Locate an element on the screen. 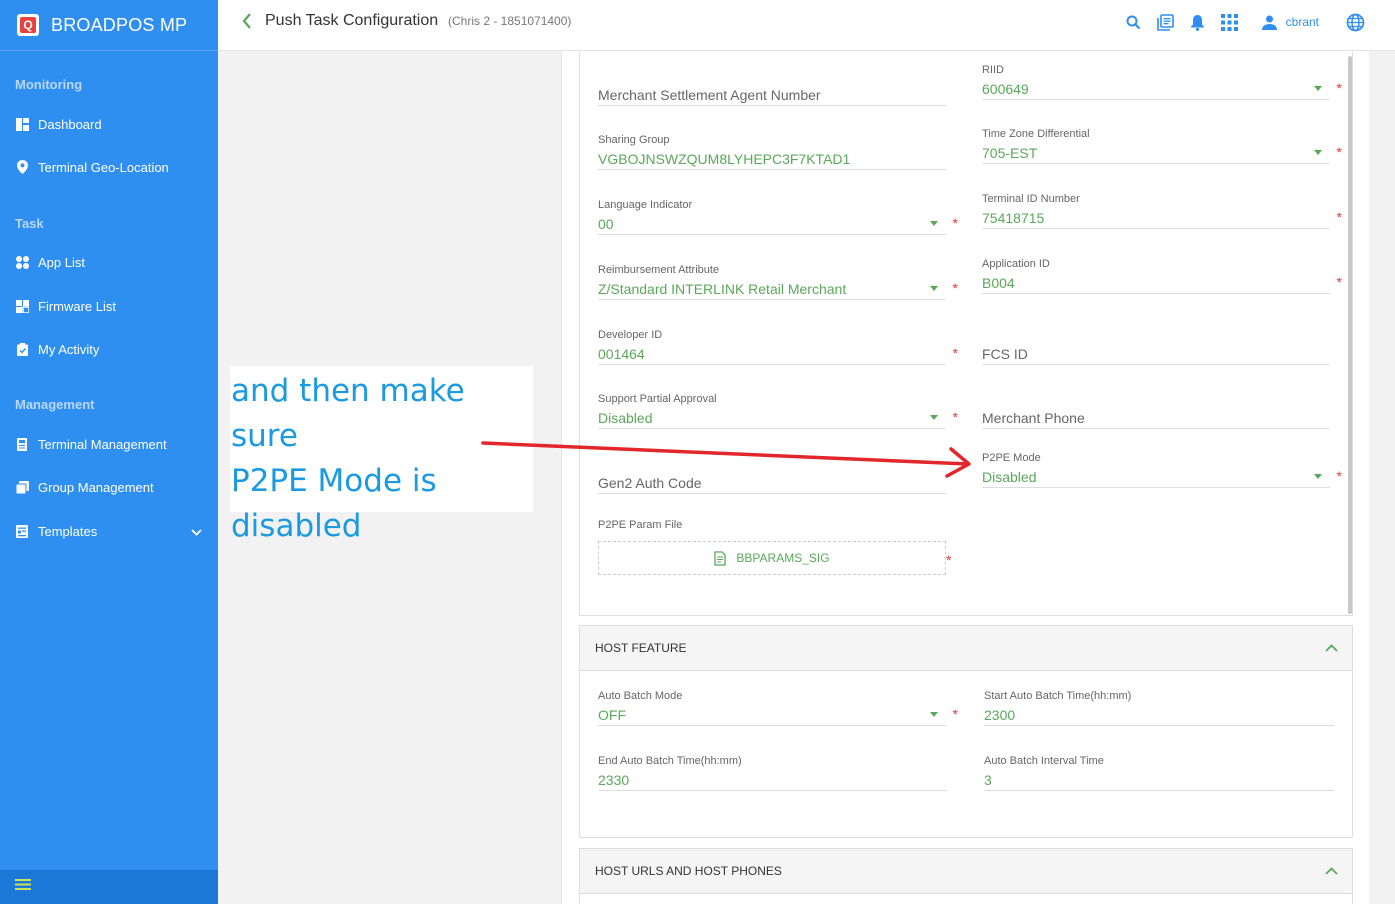 This screenshot has height=904, width=1395. p2pe-param-file-box: BBPARAMS_SIG is located at coordinates (772, 558).